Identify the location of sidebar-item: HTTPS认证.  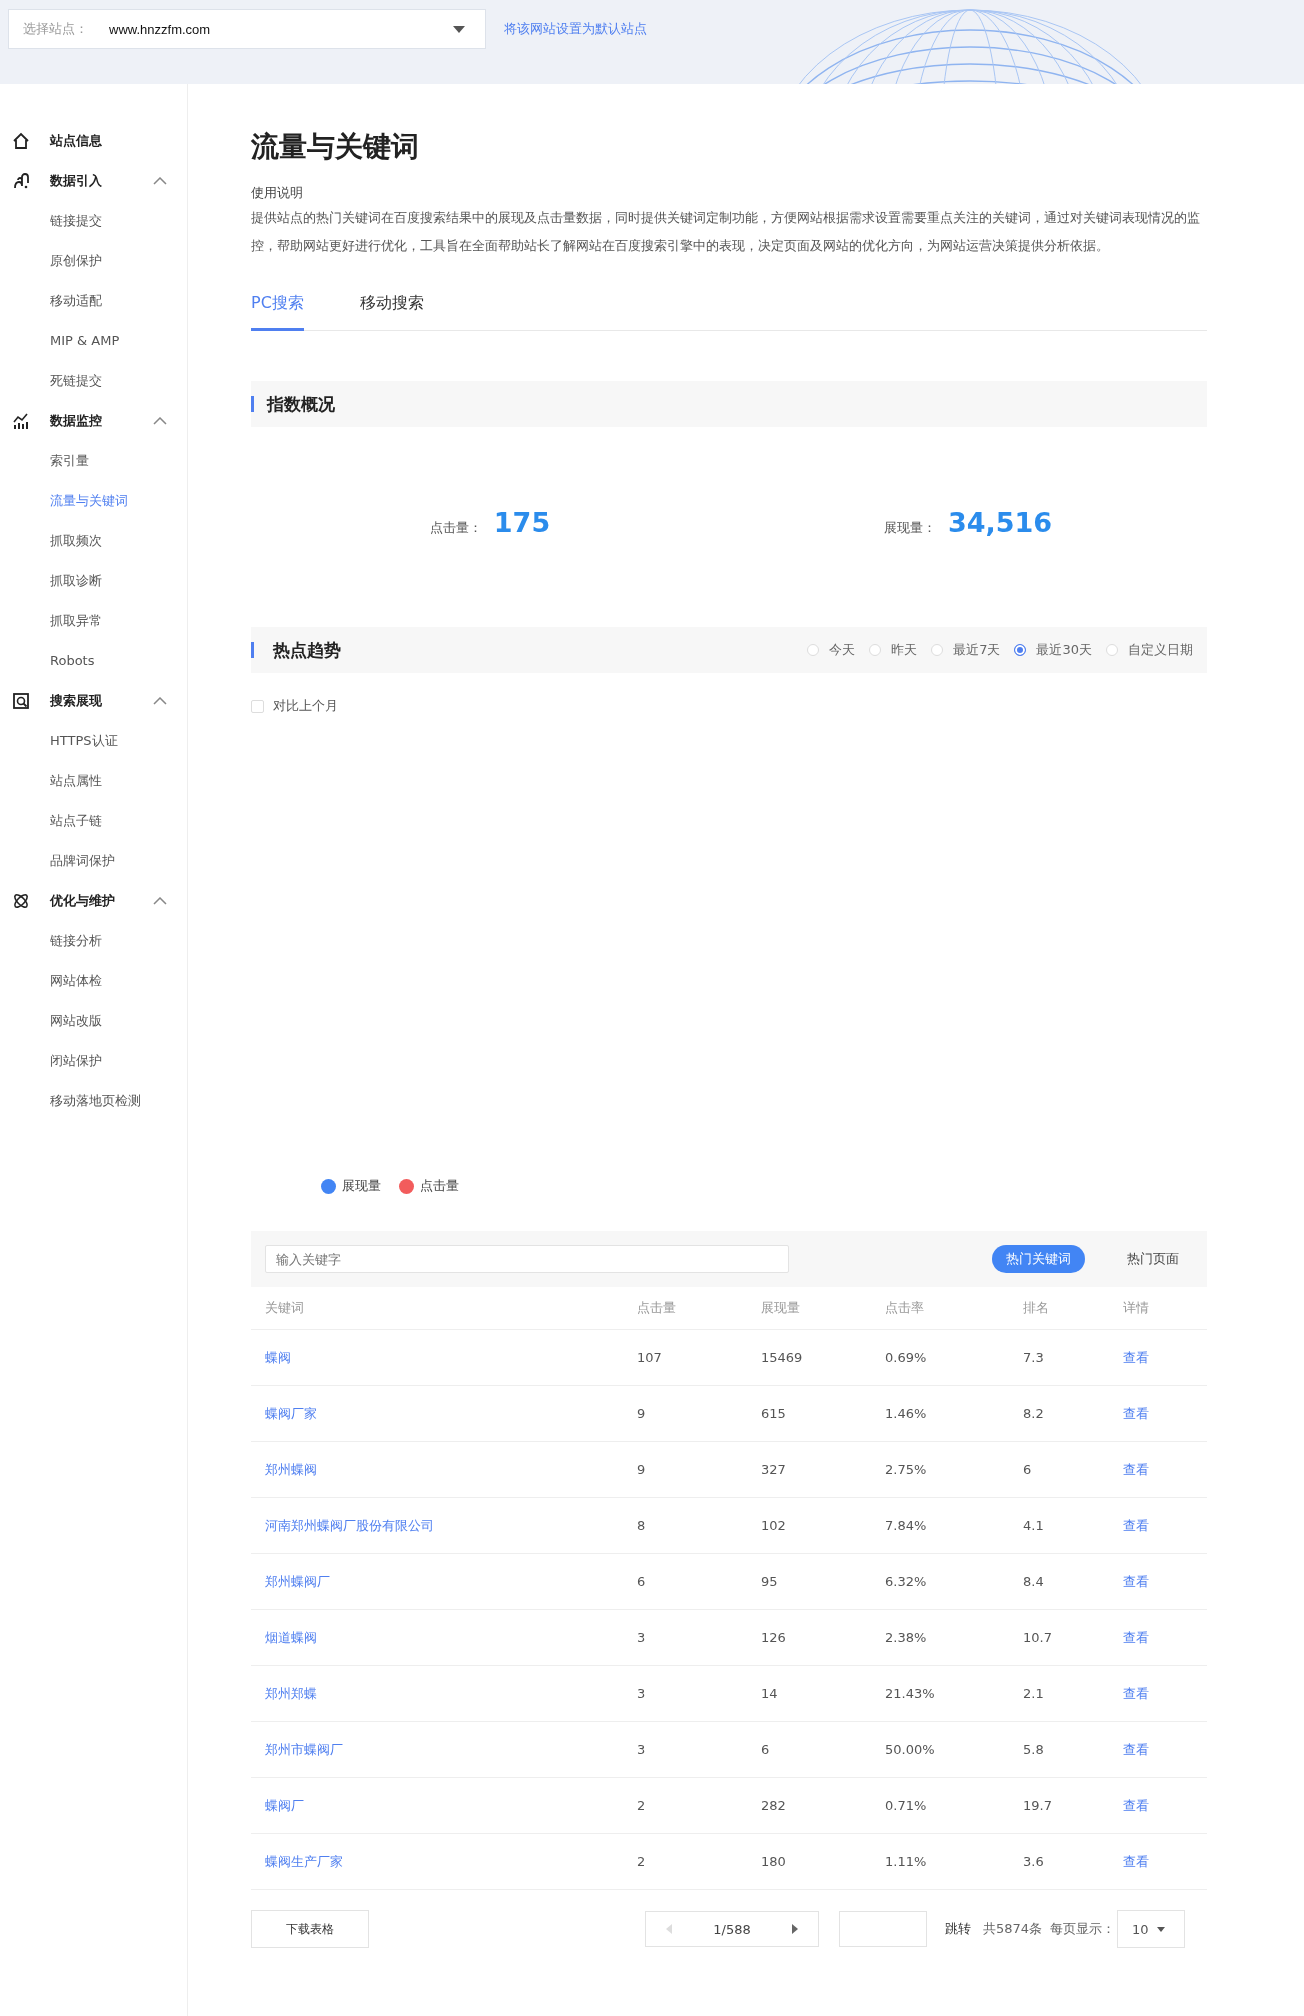
(93, 741).